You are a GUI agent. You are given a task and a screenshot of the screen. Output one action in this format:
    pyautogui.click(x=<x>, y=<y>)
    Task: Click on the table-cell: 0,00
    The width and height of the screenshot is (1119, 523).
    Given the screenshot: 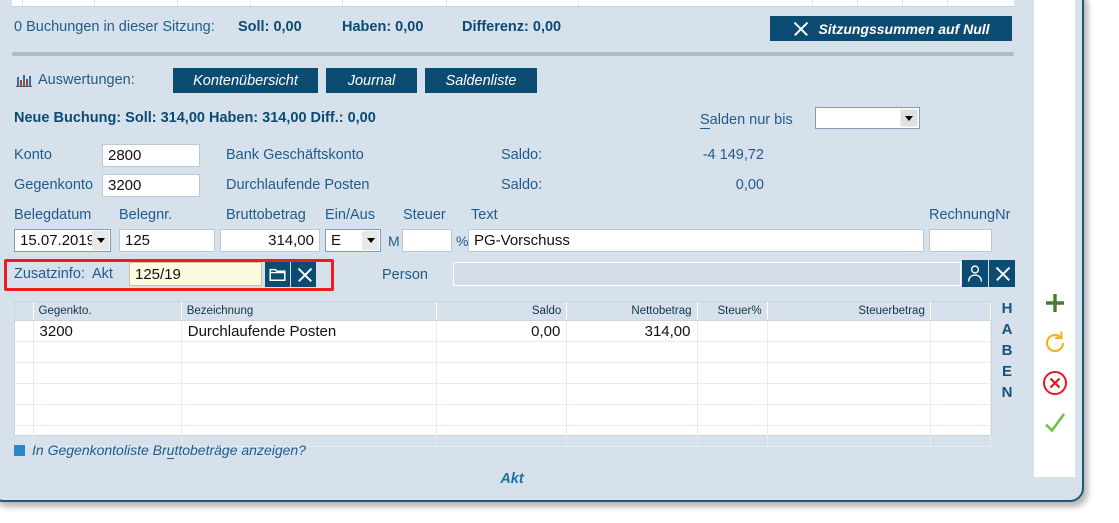 What is the action you would take?
    pyautogui.click(x=502, y=331)
    